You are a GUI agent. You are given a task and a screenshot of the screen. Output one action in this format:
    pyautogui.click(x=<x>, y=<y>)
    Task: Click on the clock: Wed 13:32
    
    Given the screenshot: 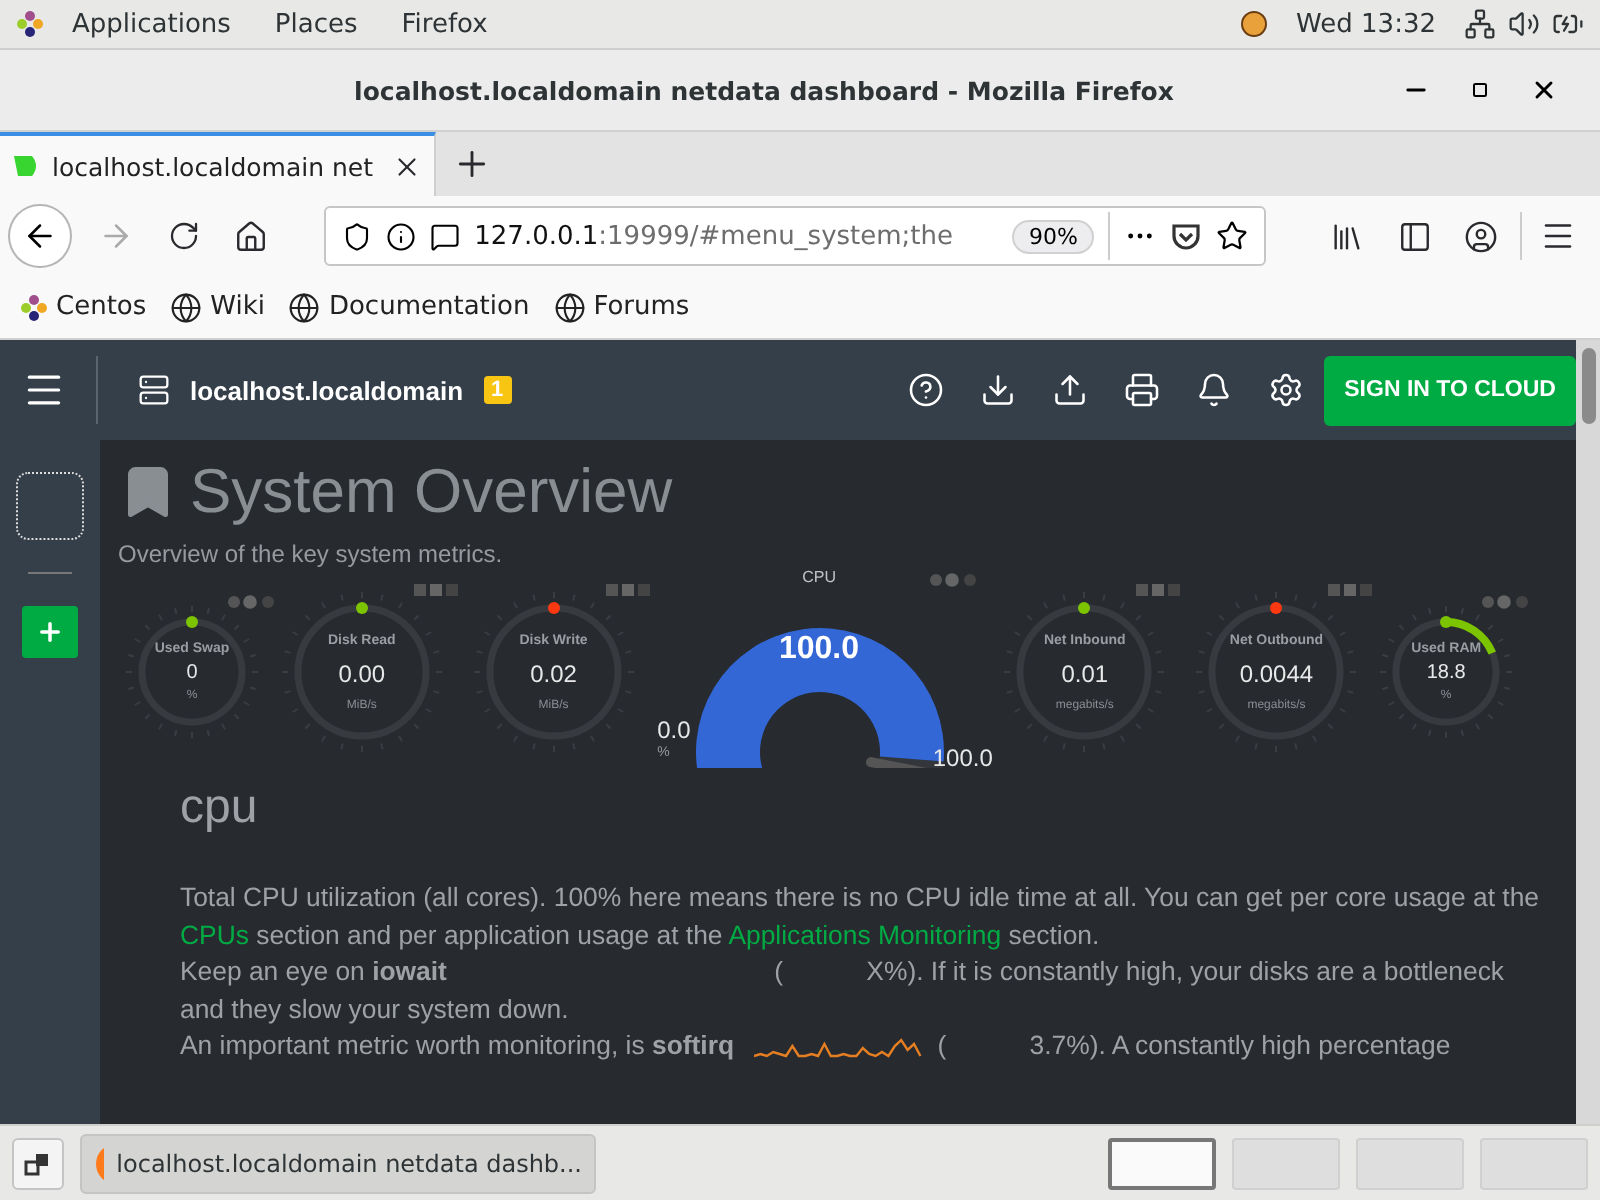 What is the action you would take?
    pyautogui.click(x=1366, y=24)
    